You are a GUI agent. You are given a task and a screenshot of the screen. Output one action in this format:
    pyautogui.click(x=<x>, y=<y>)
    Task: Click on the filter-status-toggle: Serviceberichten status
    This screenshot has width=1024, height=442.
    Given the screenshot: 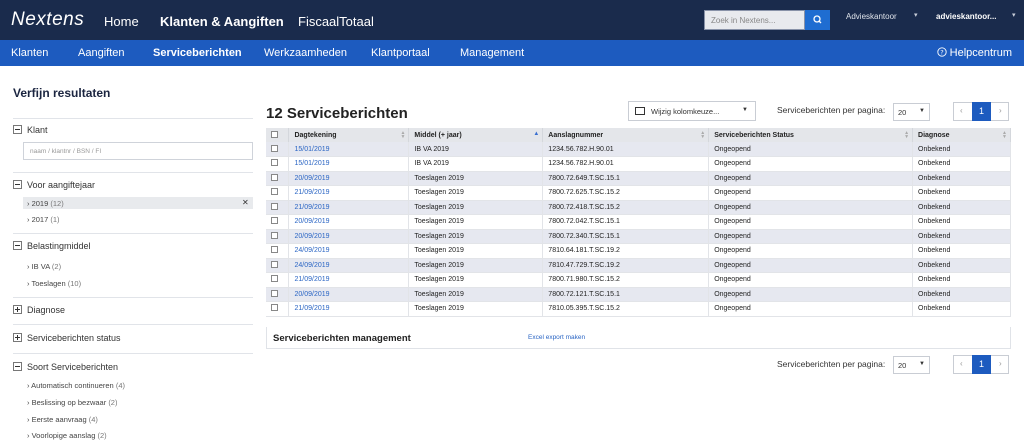 What is the action you would take?
    pyautogui.click(x=67, y=338)
    